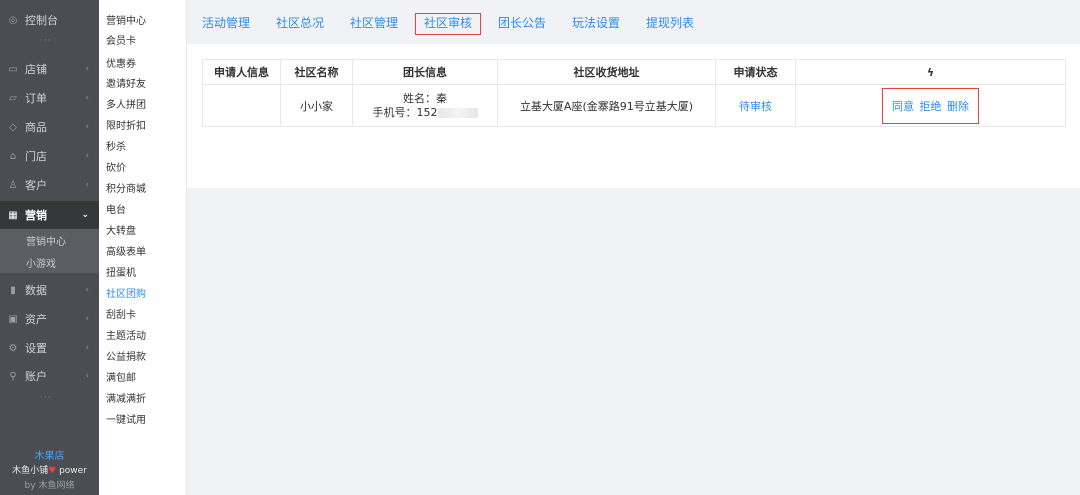  I want to click on submenu-item: 满包邮, so click(121, 376).